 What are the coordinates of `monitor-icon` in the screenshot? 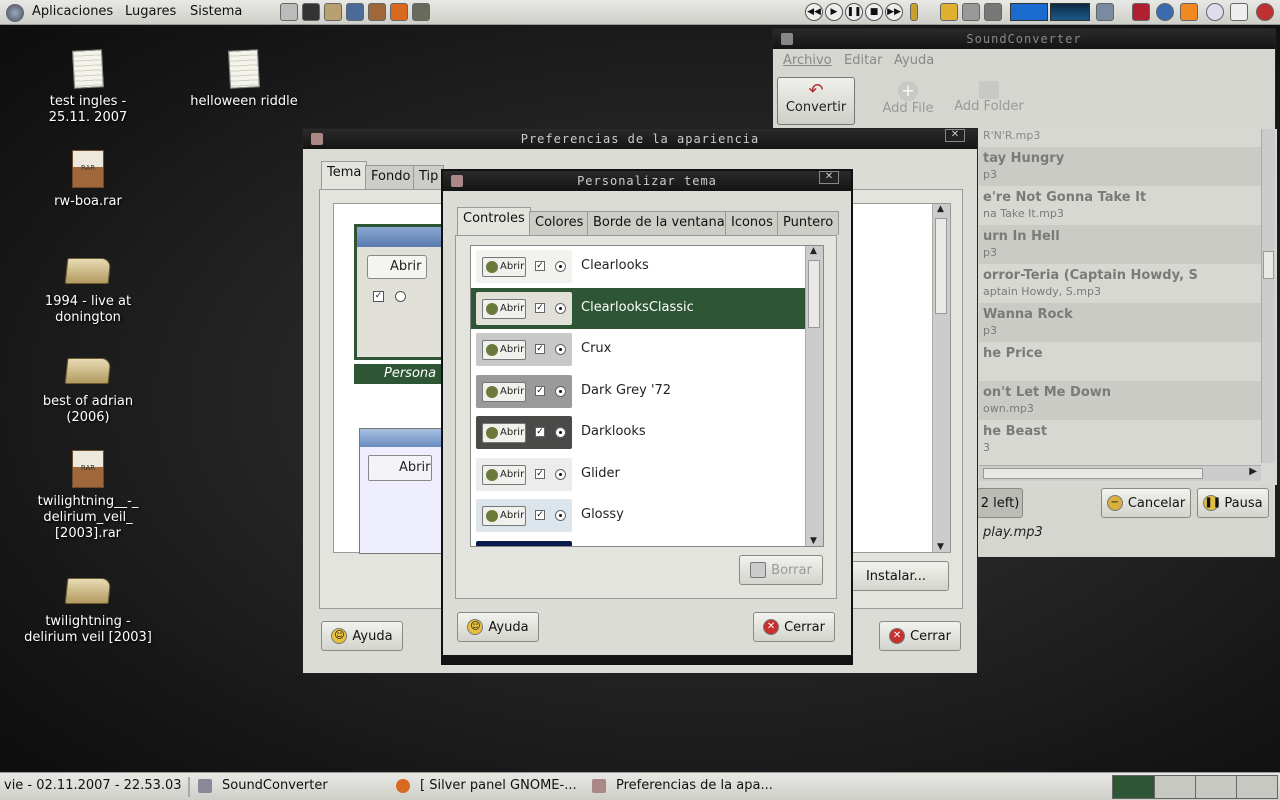 It's located at (355, 12).